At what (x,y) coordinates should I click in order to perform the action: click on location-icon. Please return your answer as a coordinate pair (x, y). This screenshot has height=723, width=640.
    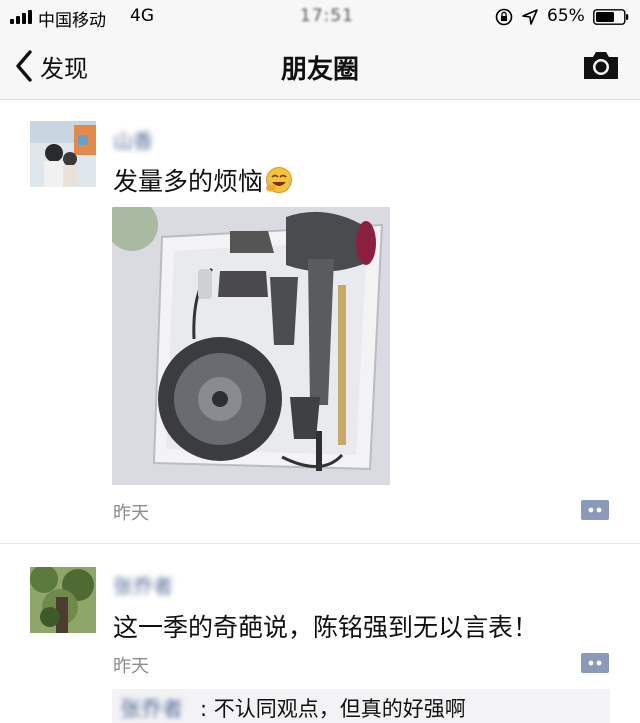
    Looking at the image, I should click on (530, 17).